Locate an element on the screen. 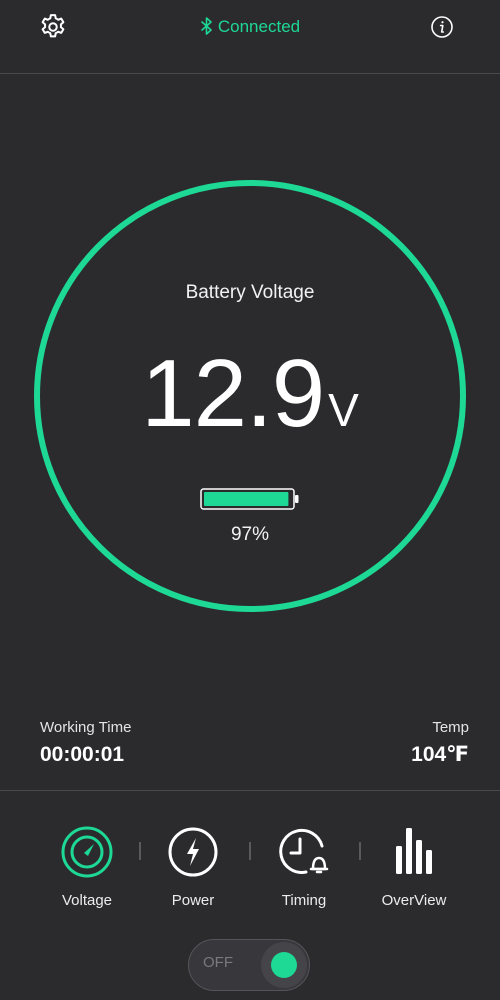 The image size is (500, 1000). battery-percent: 97% is located at coordinates (250, 534).